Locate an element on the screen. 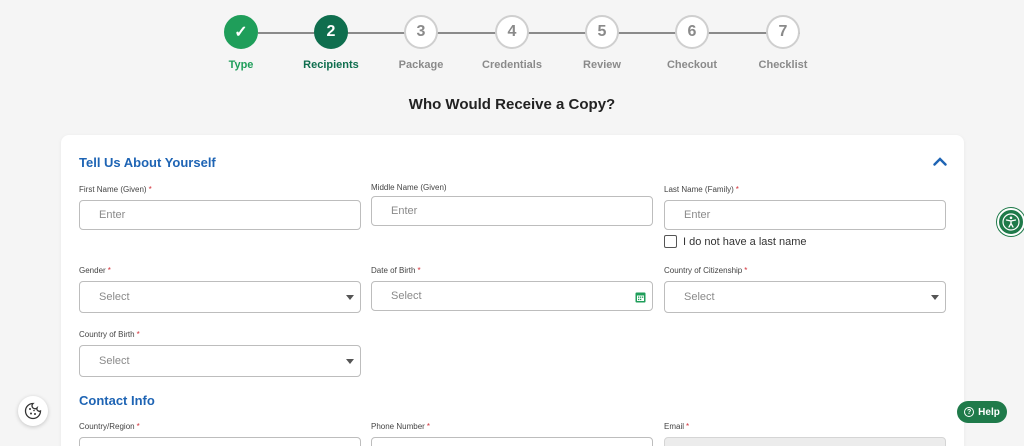 Image resolution: width=1024 pixels, height=446 pixels. email-label: Email * is located at coordinates (677, 426).